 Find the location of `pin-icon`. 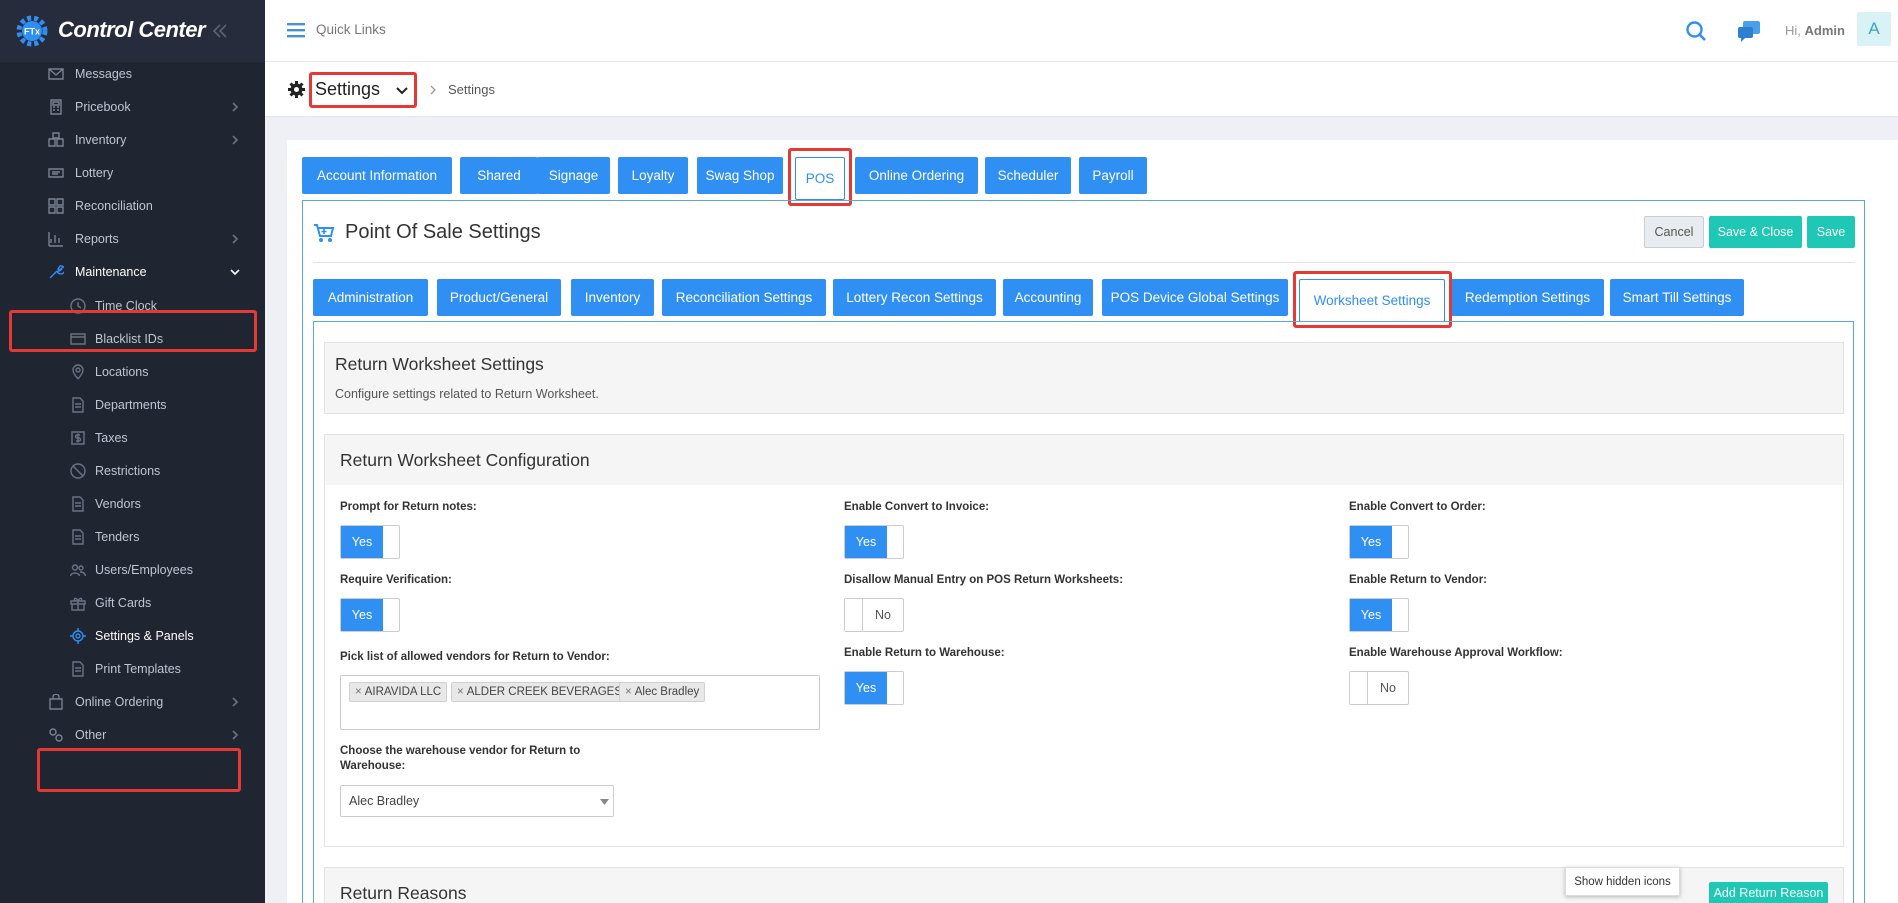

pin-icon is located at coordinates (78, 372).